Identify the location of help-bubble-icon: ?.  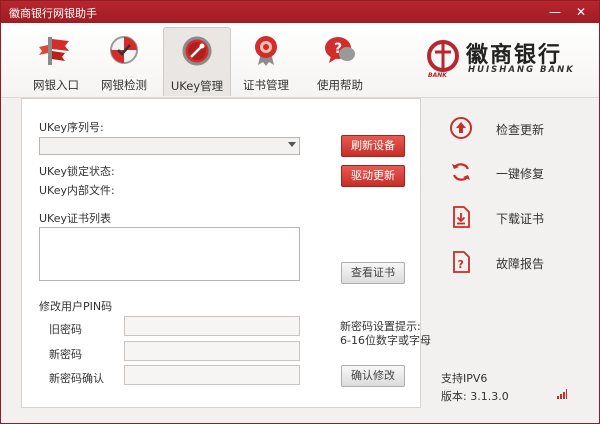
(340, 50).